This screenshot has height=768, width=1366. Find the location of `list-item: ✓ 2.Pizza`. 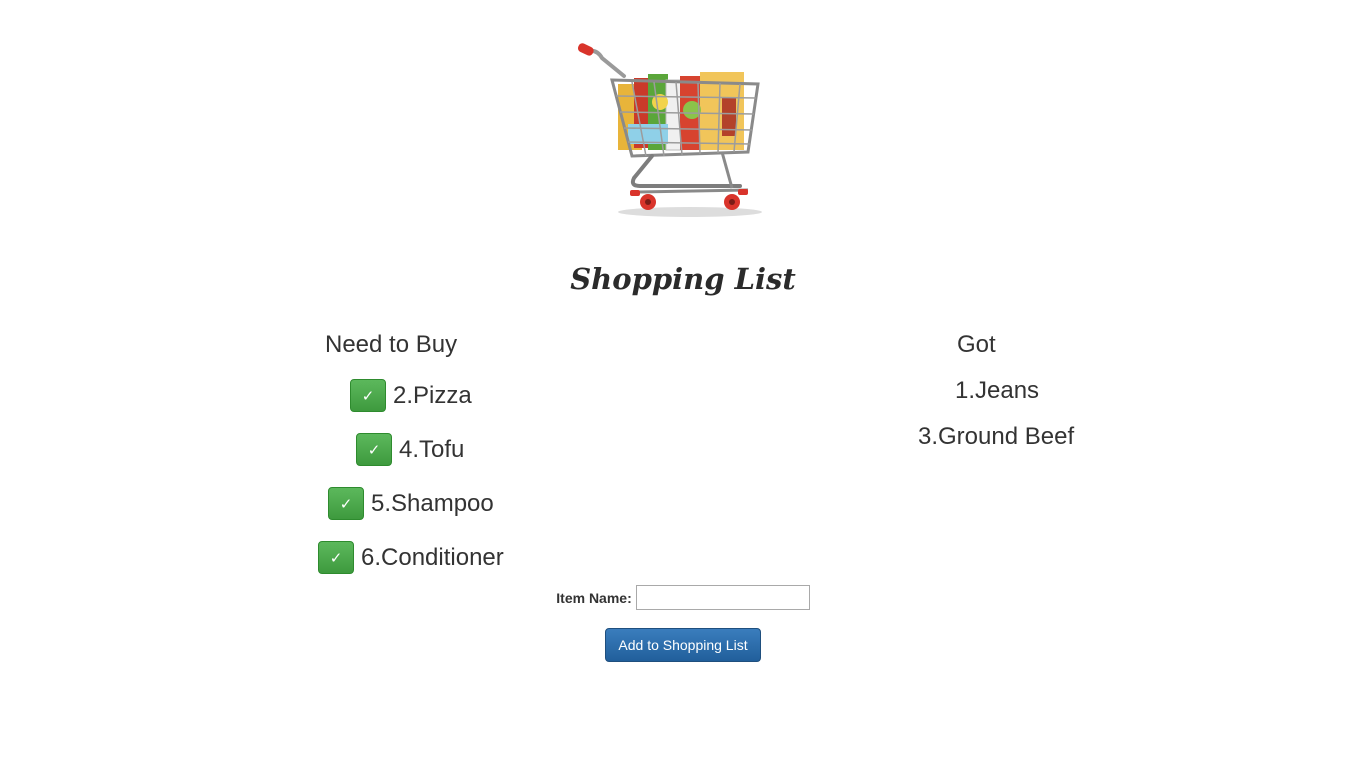

list-item: ✓ 2.Pizza is located at coordinates (411, 395).